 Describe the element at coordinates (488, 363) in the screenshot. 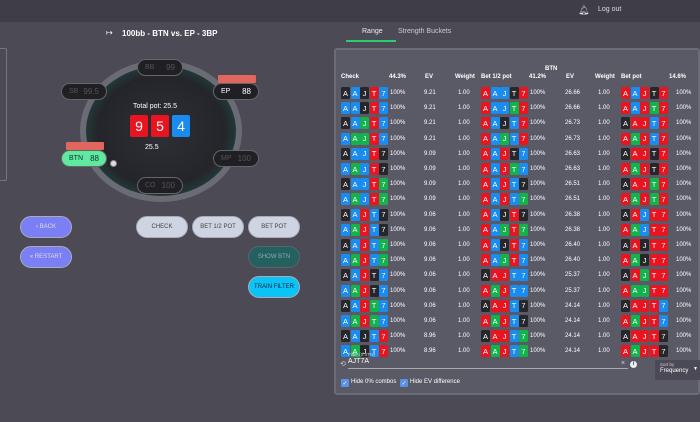

I see `filter-input: AJT7A` at that location.